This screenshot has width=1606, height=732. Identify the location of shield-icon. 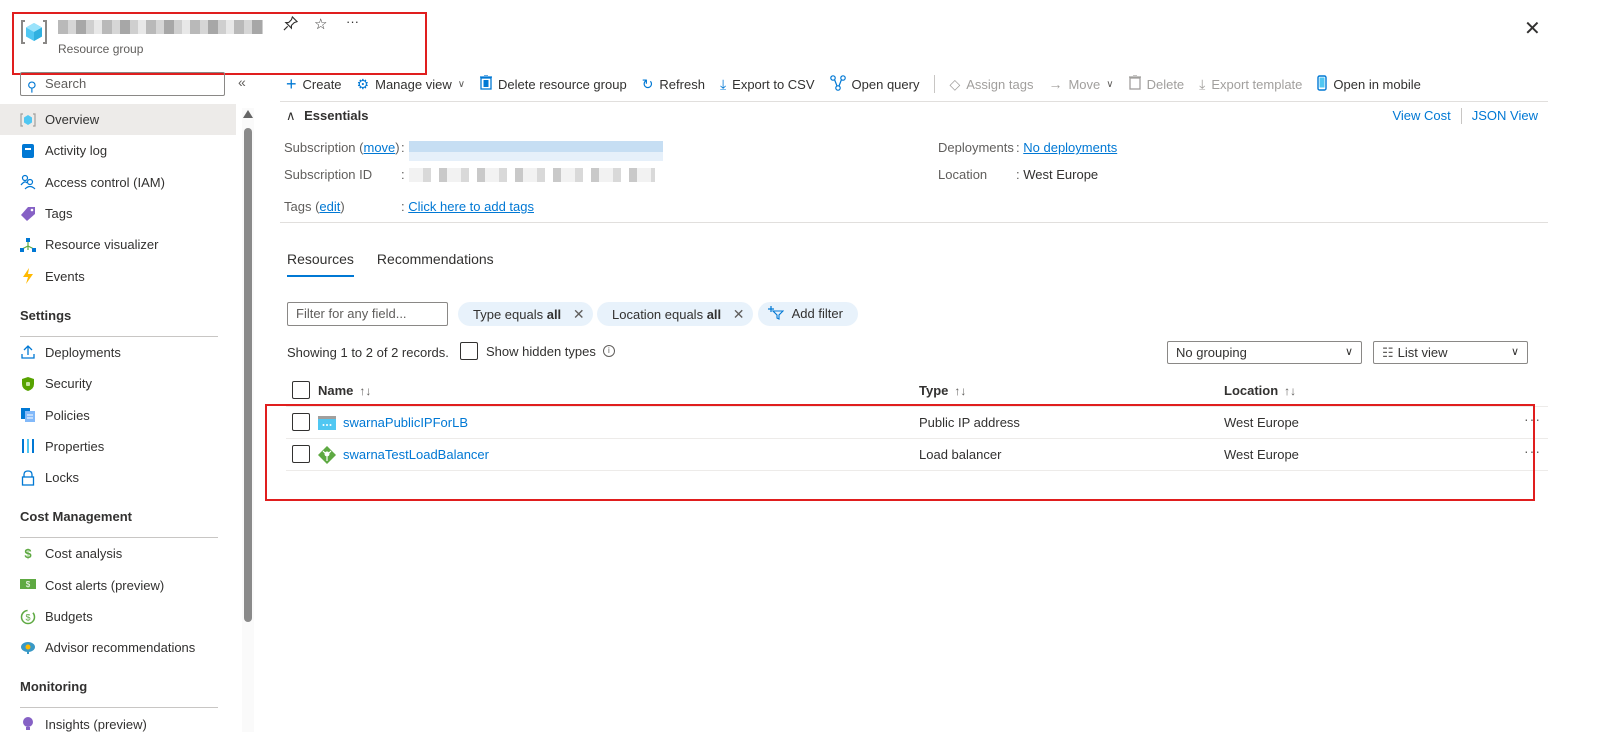
(28, 384).